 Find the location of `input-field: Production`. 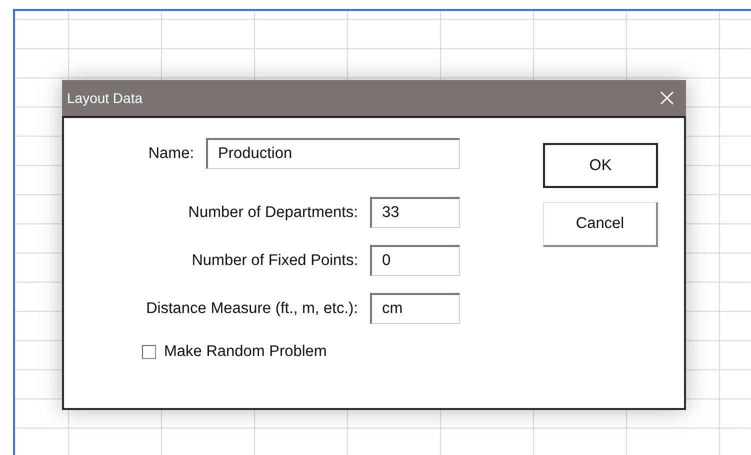

input-field: Production is located at coordinates (333, 153).